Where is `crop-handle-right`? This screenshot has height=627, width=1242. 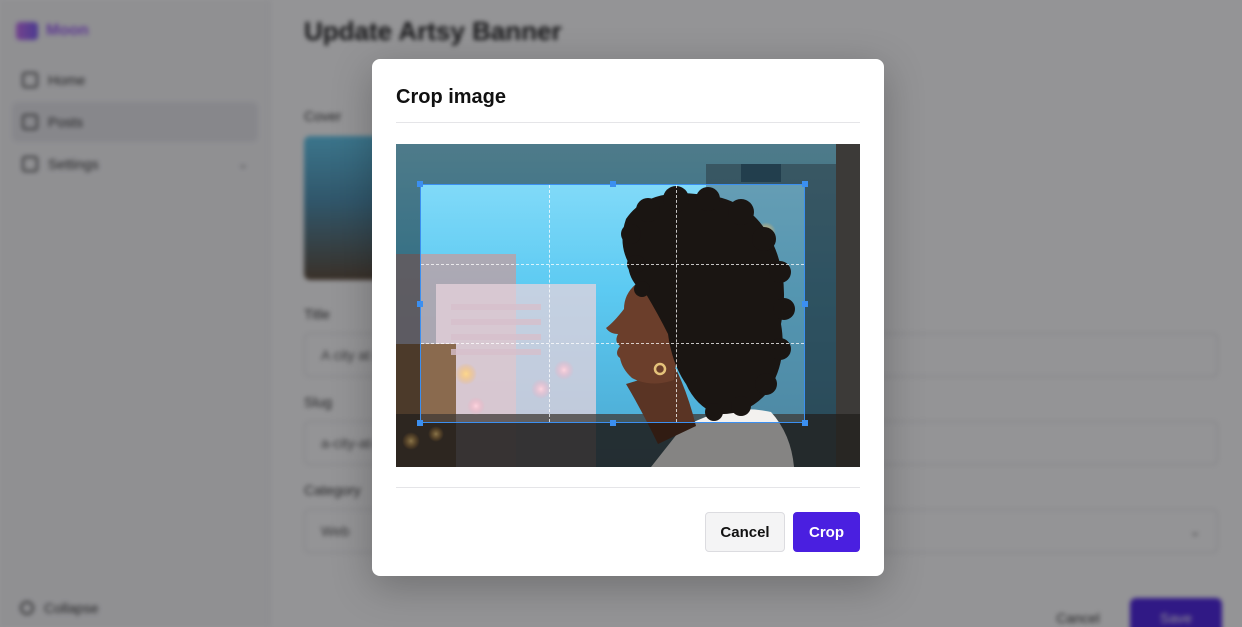
crop-handle-right is located at coordinates (805, 303).